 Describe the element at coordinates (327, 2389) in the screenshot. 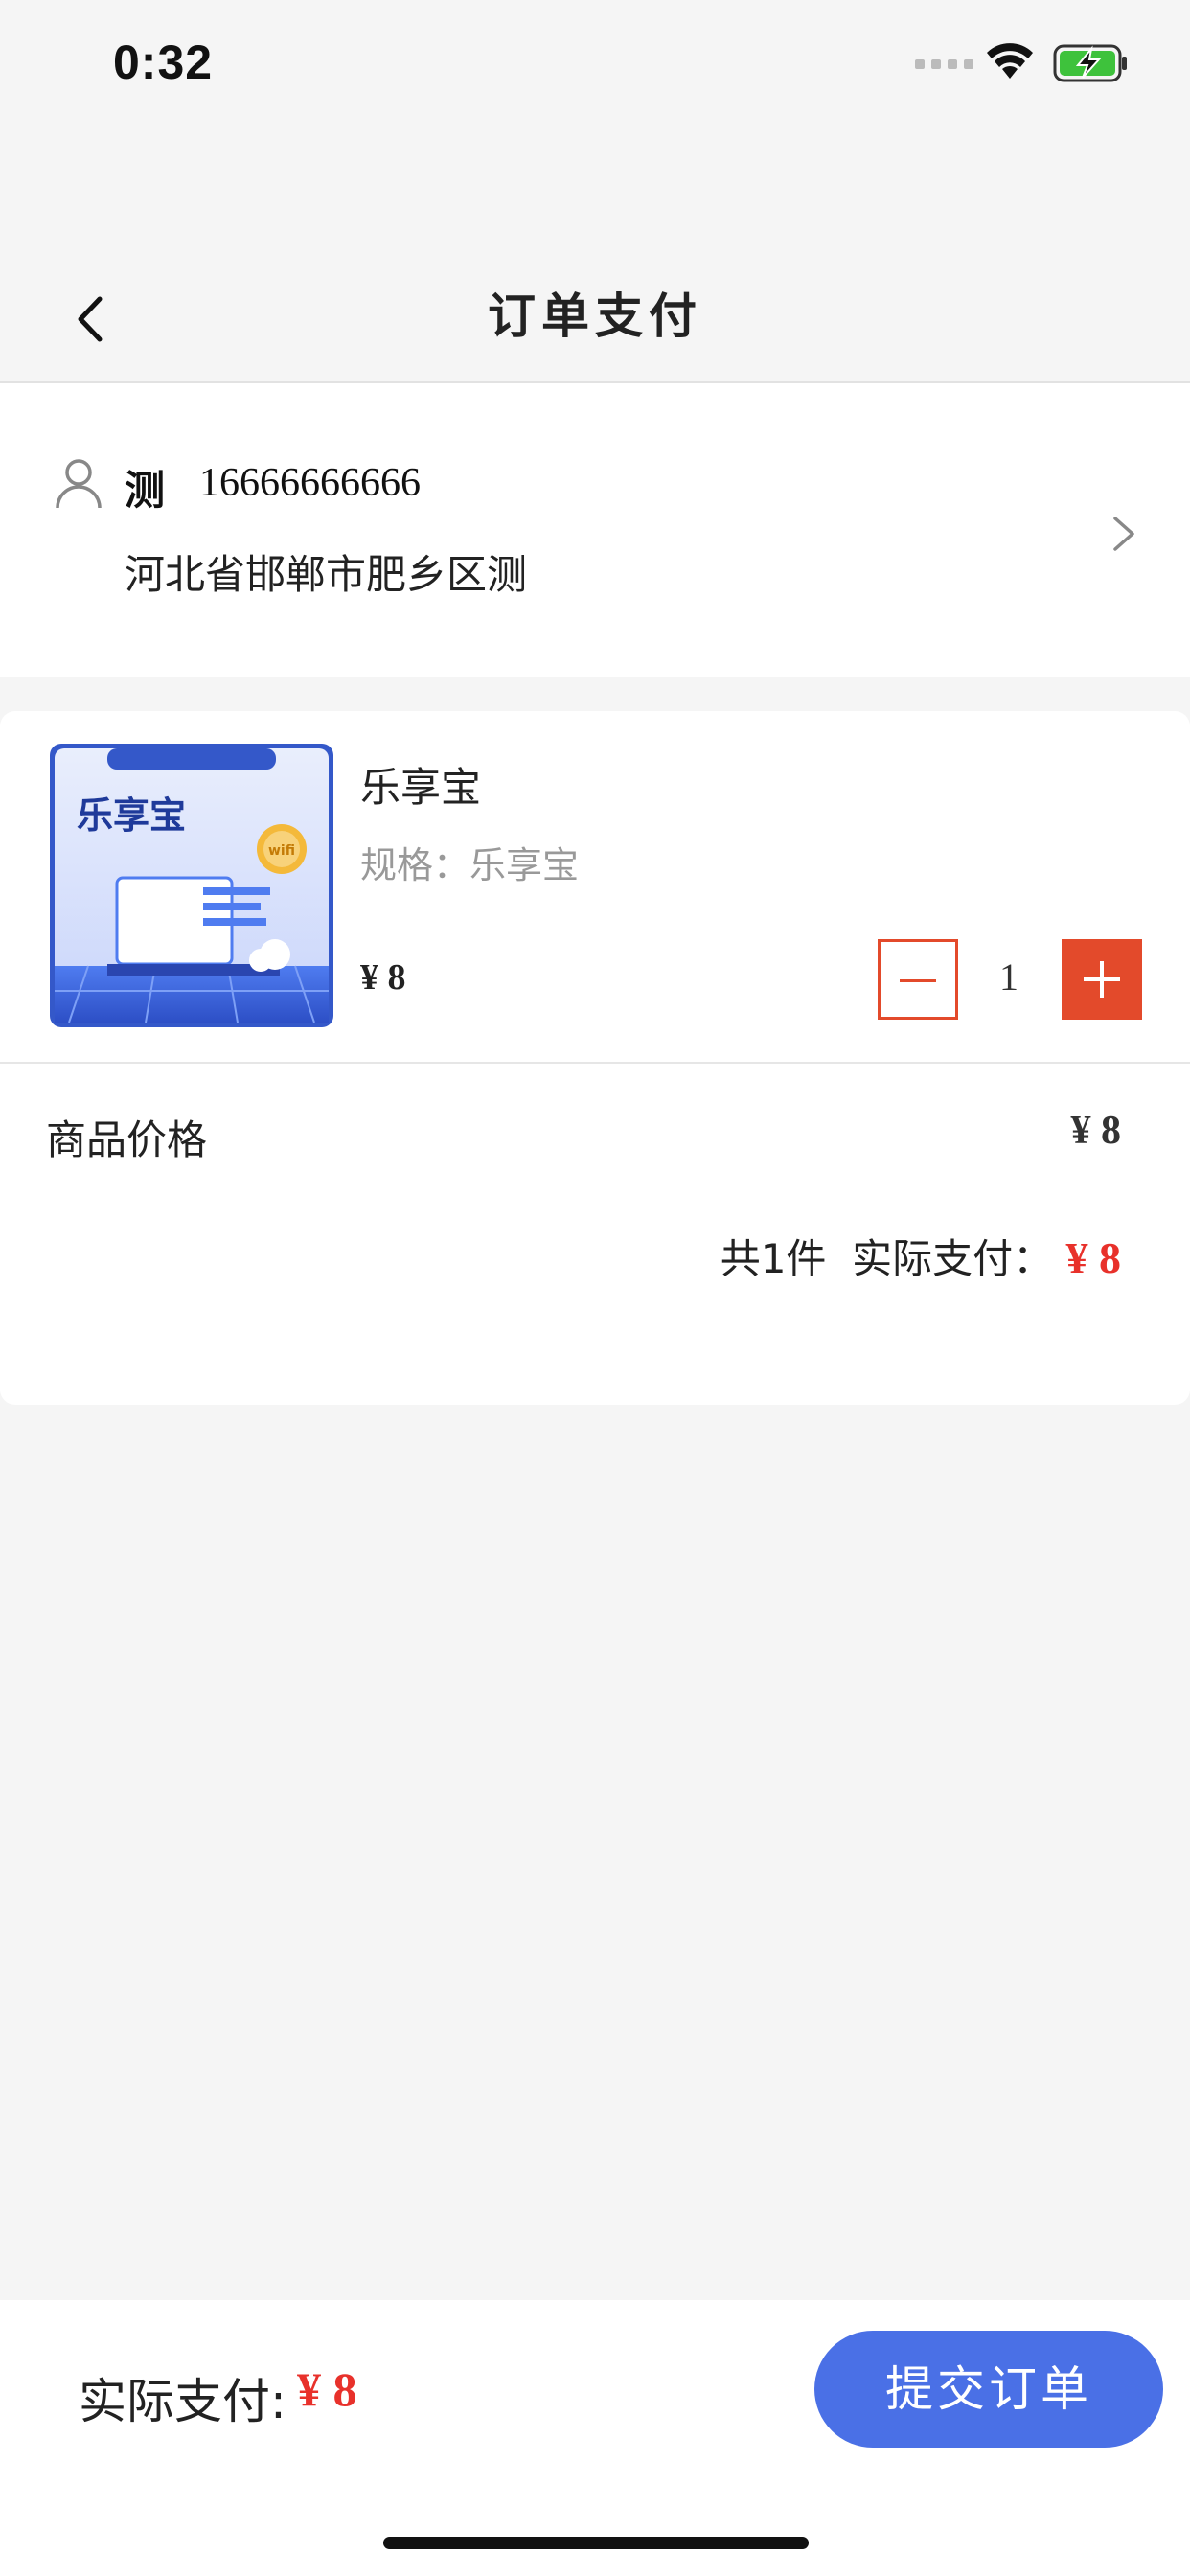

I see `bottom-pay-value: ¥ 8` at that location.